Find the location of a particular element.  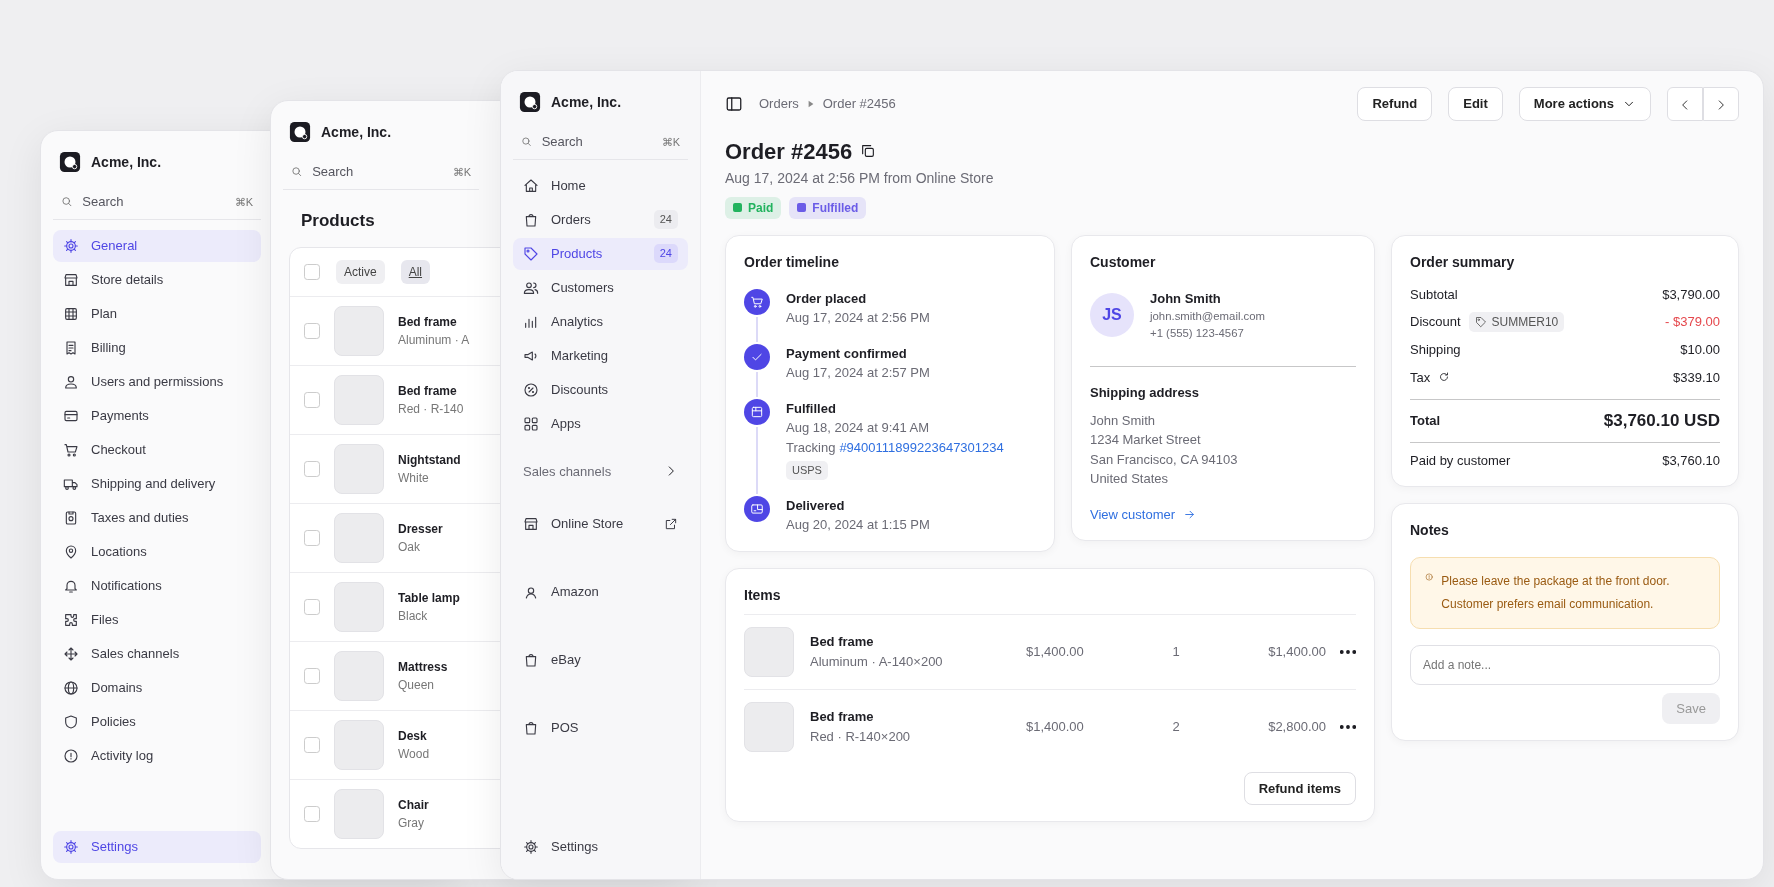

nav-item: Sales channels is located at coordinates (157, 653).